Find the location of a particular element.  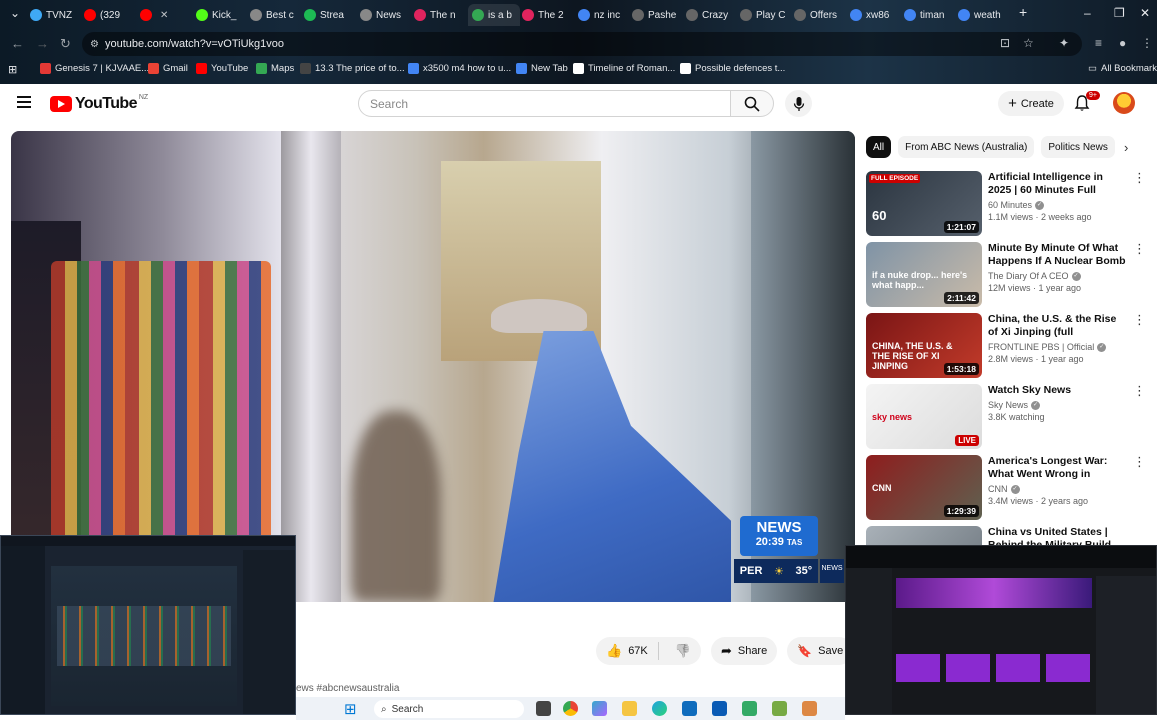

extensions-icon: ✦ is located at coordinates (1064, 43).